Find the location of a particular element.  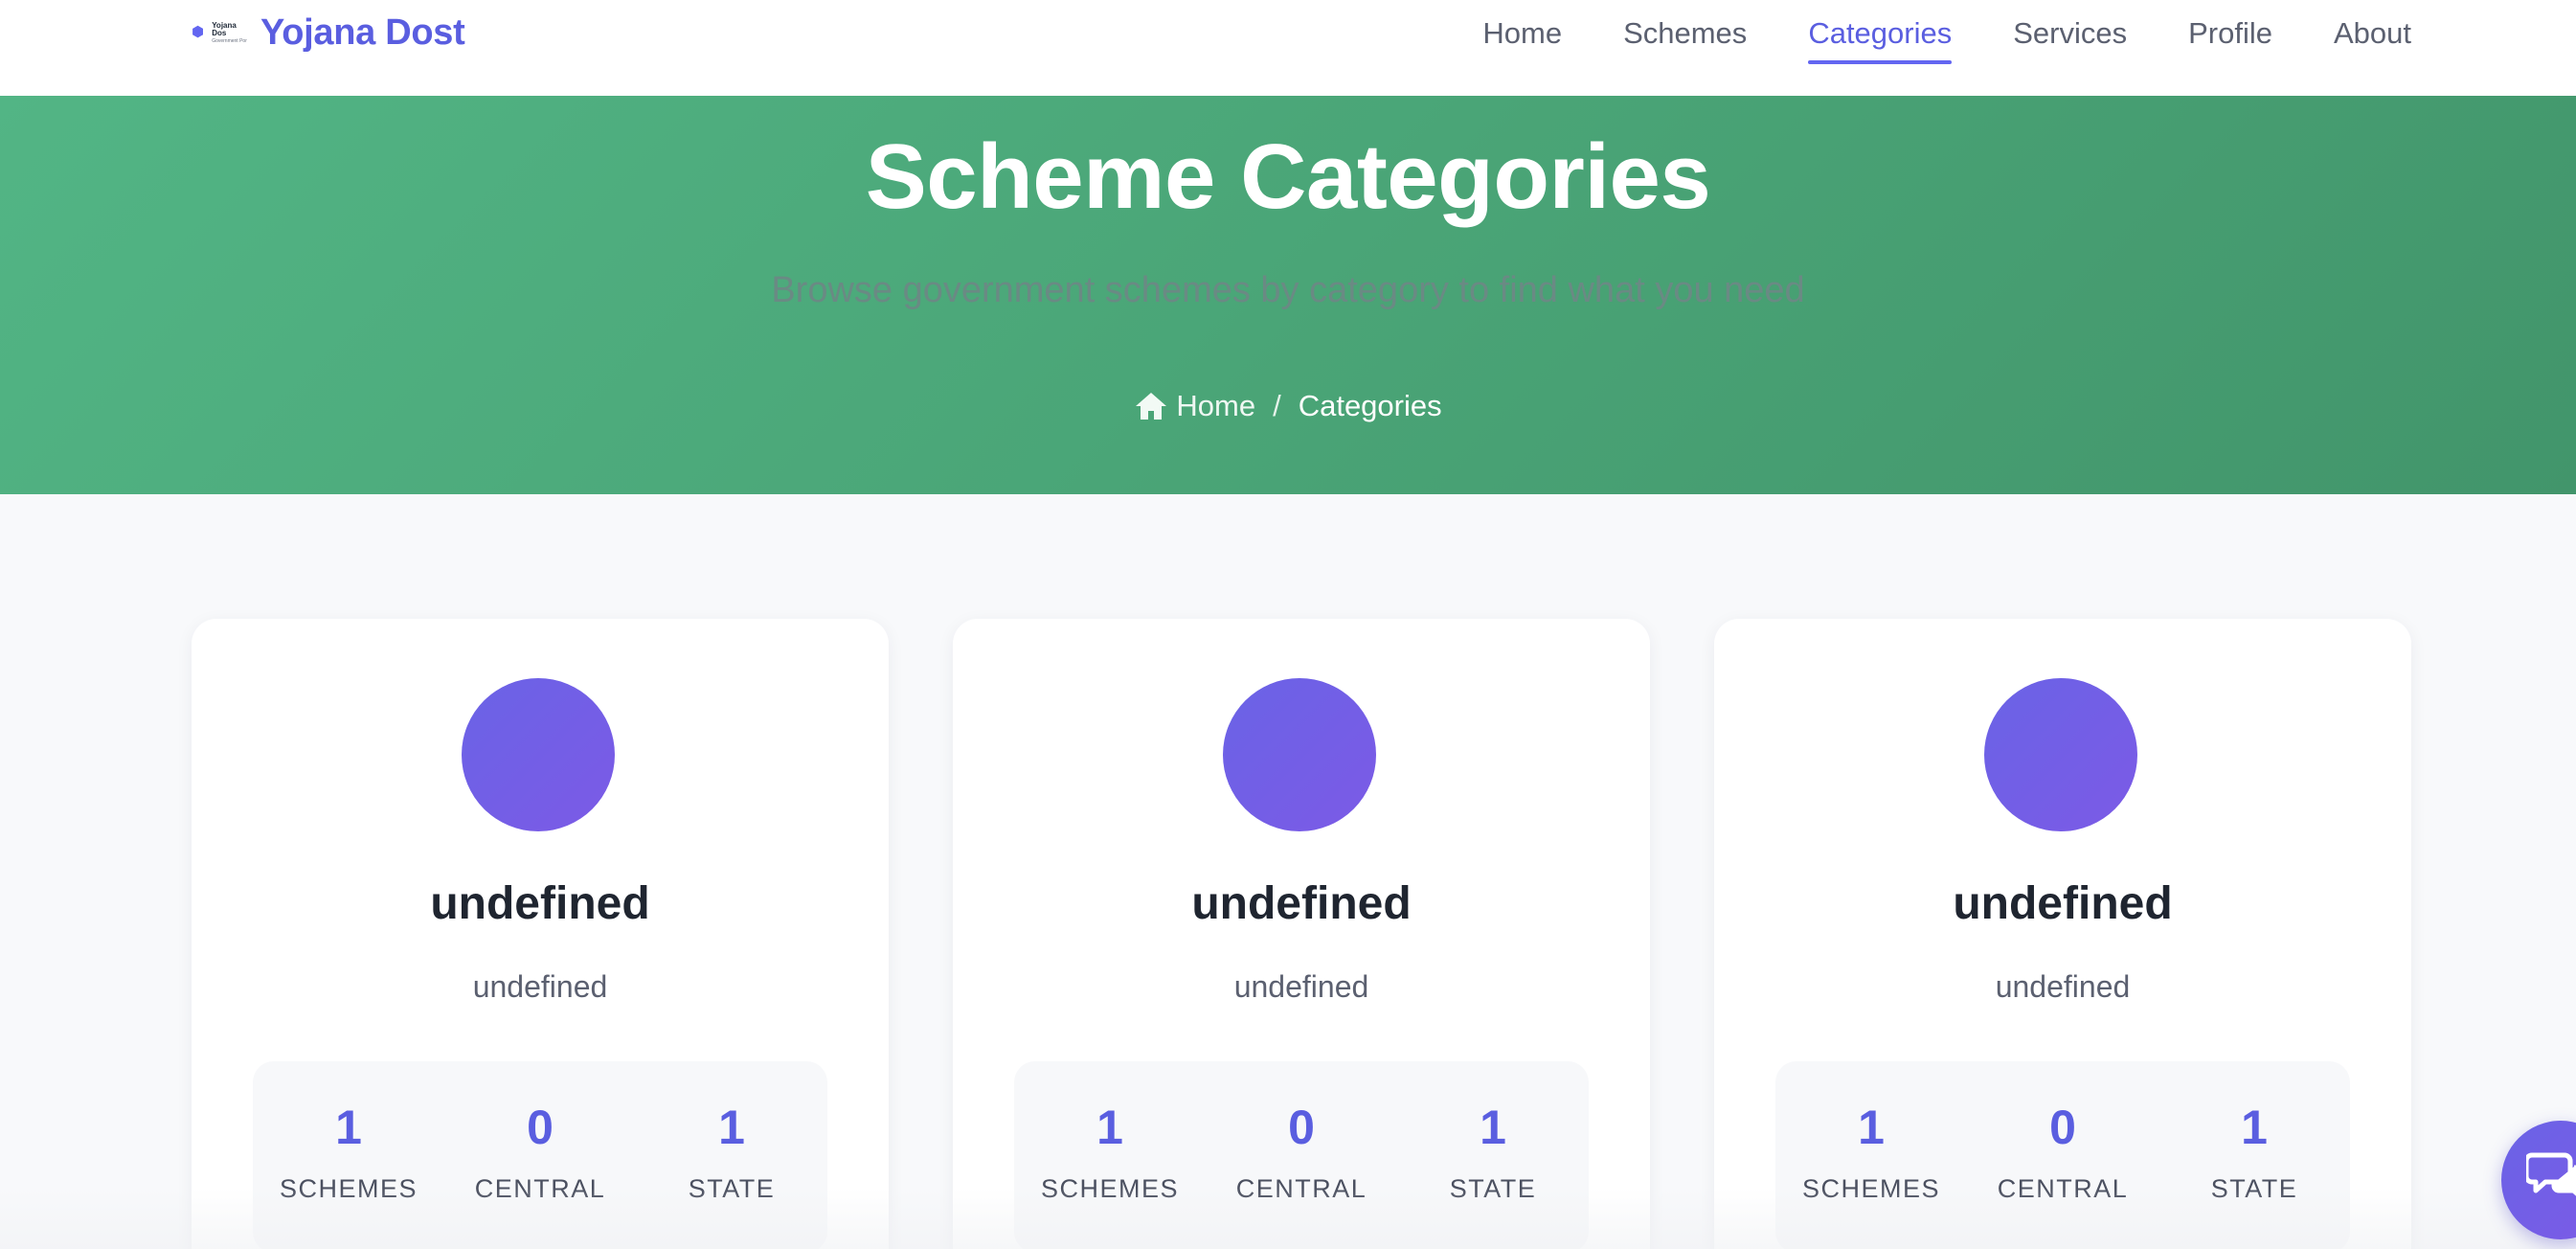

nav-link-services: Services is located at coordinates (2070, 33).